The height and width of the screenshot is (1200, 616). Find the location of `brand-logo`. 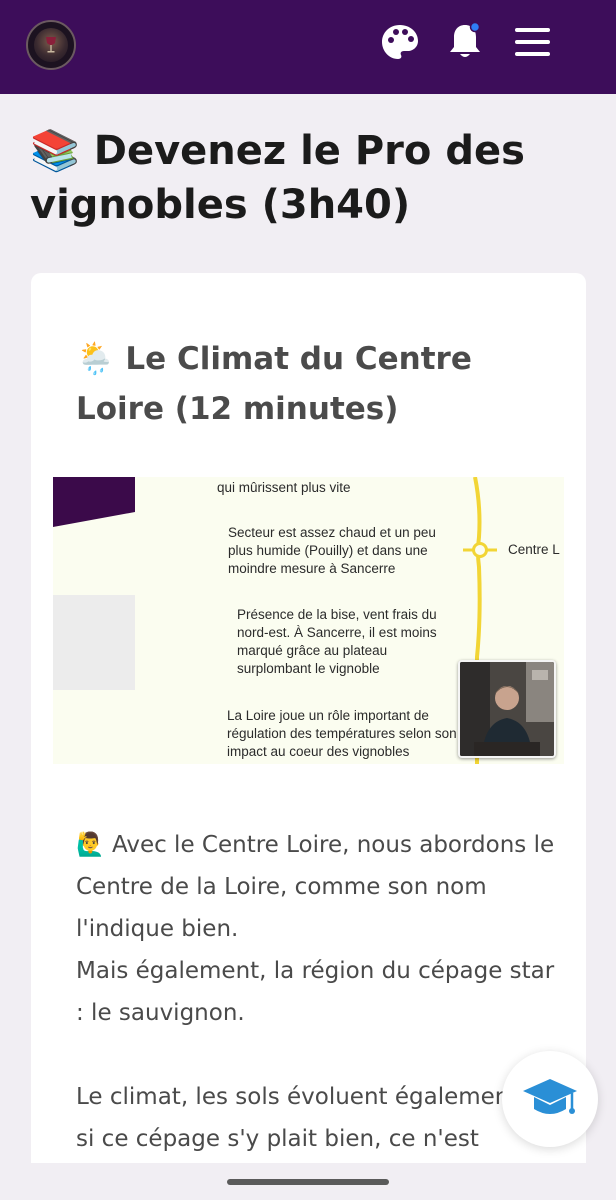

brand-logo is located at coordinates (51, 45).